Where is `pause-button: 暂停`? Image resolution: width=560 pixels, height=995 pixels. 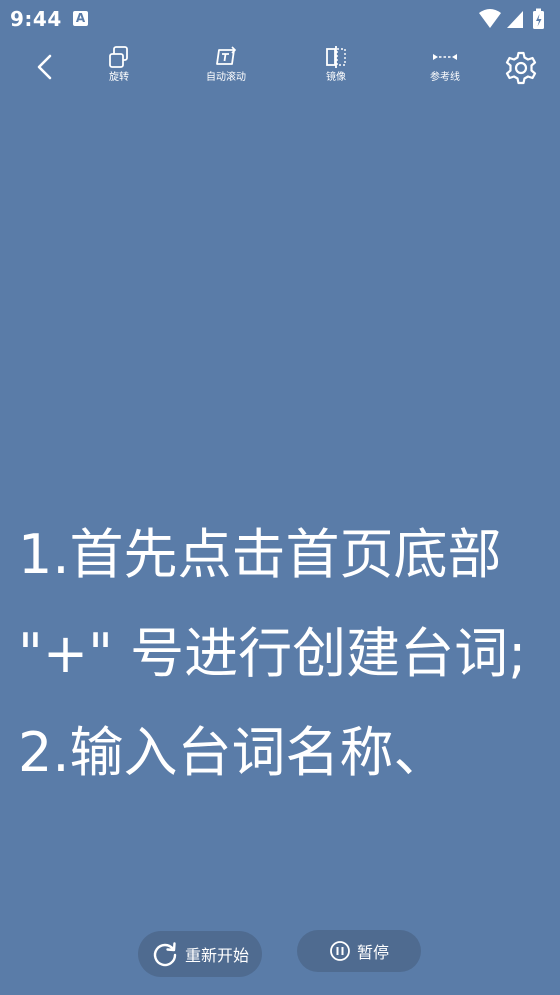 pause-button: 暂停 is located at coordinates (359, 951).